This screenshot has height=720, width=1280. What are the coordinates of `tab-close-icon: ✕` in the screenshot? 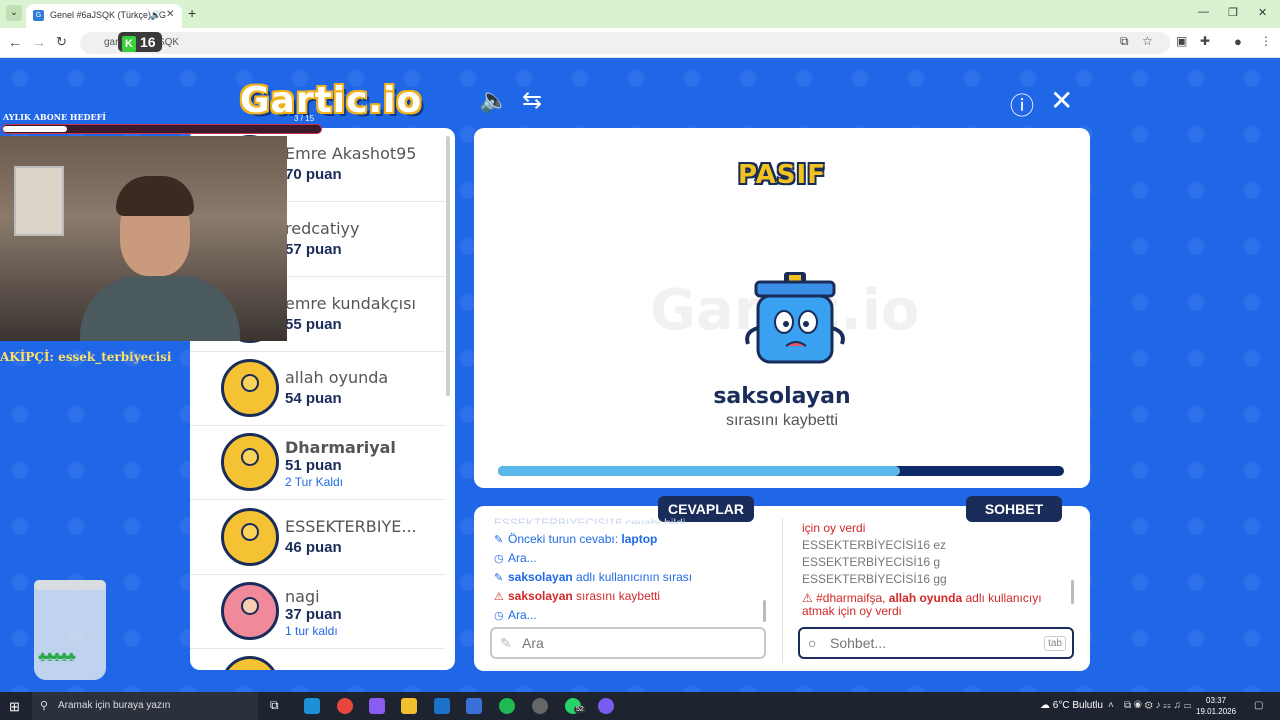 It's located at (170, 14).